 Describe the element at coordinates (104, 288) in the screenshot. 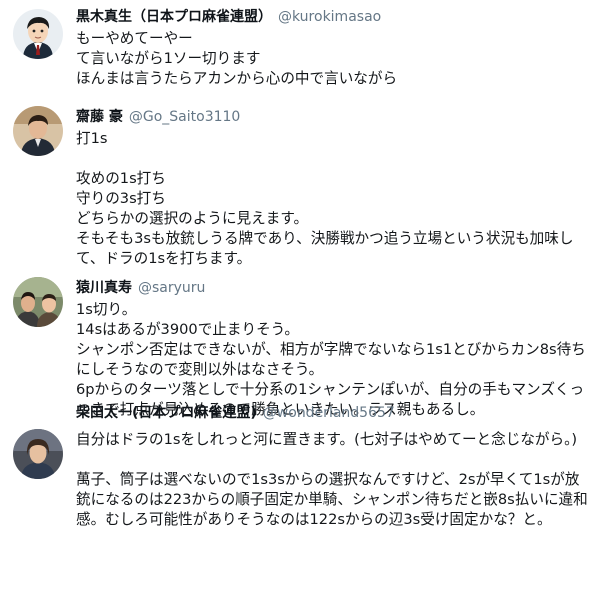

I see `display-name: 猿川真寿` at that location.